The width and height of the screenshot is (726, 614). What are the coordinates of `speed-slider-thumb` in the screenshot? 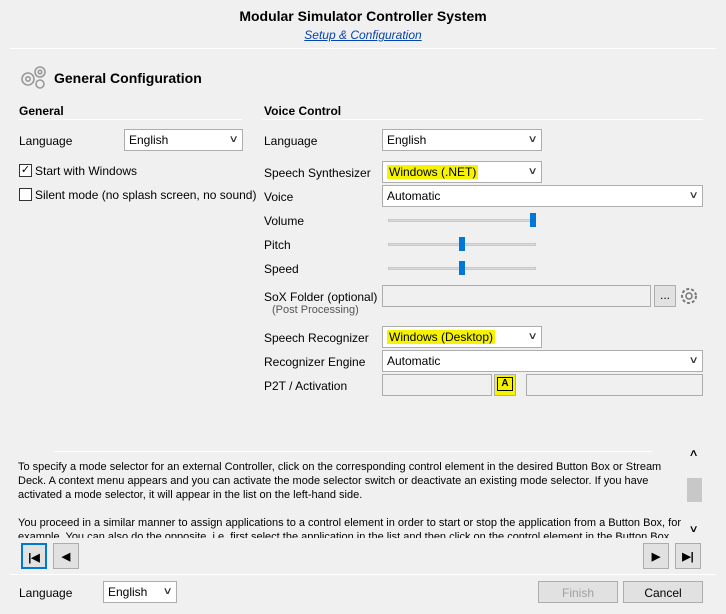 It's located at (462, 268).